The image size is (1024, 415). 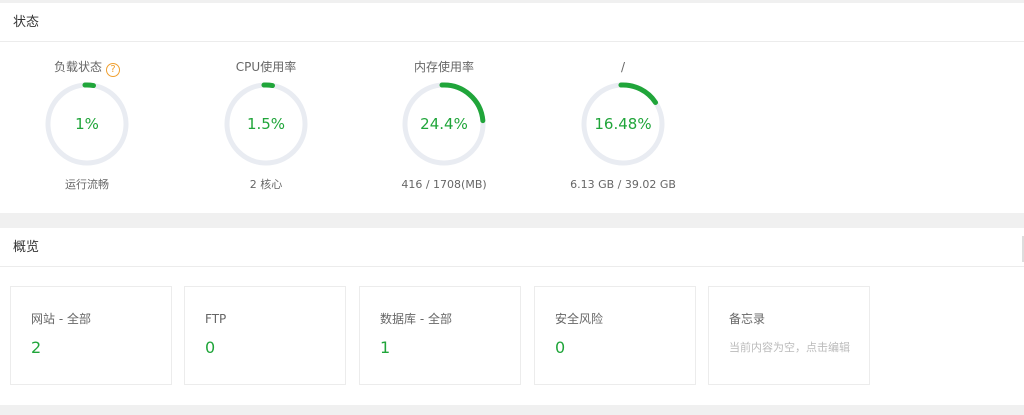 I want to click on memory-gauge: 内存使用率 24.4% 416 / 1708(MB), so click(x=444, y=128).